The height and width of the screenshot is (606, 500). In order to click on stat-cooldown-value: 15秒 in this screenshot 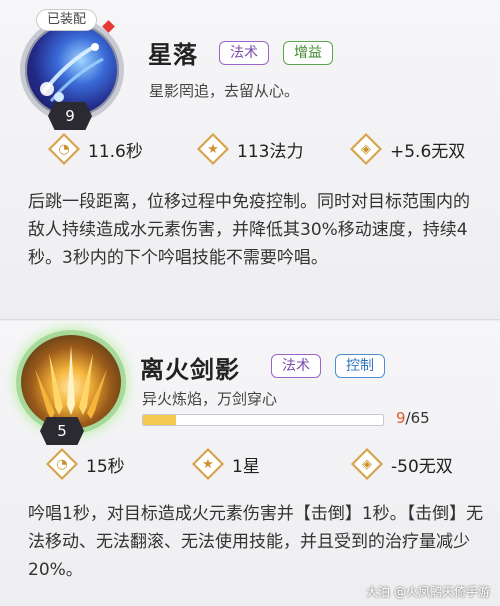, I will do `click(105, 466)`.